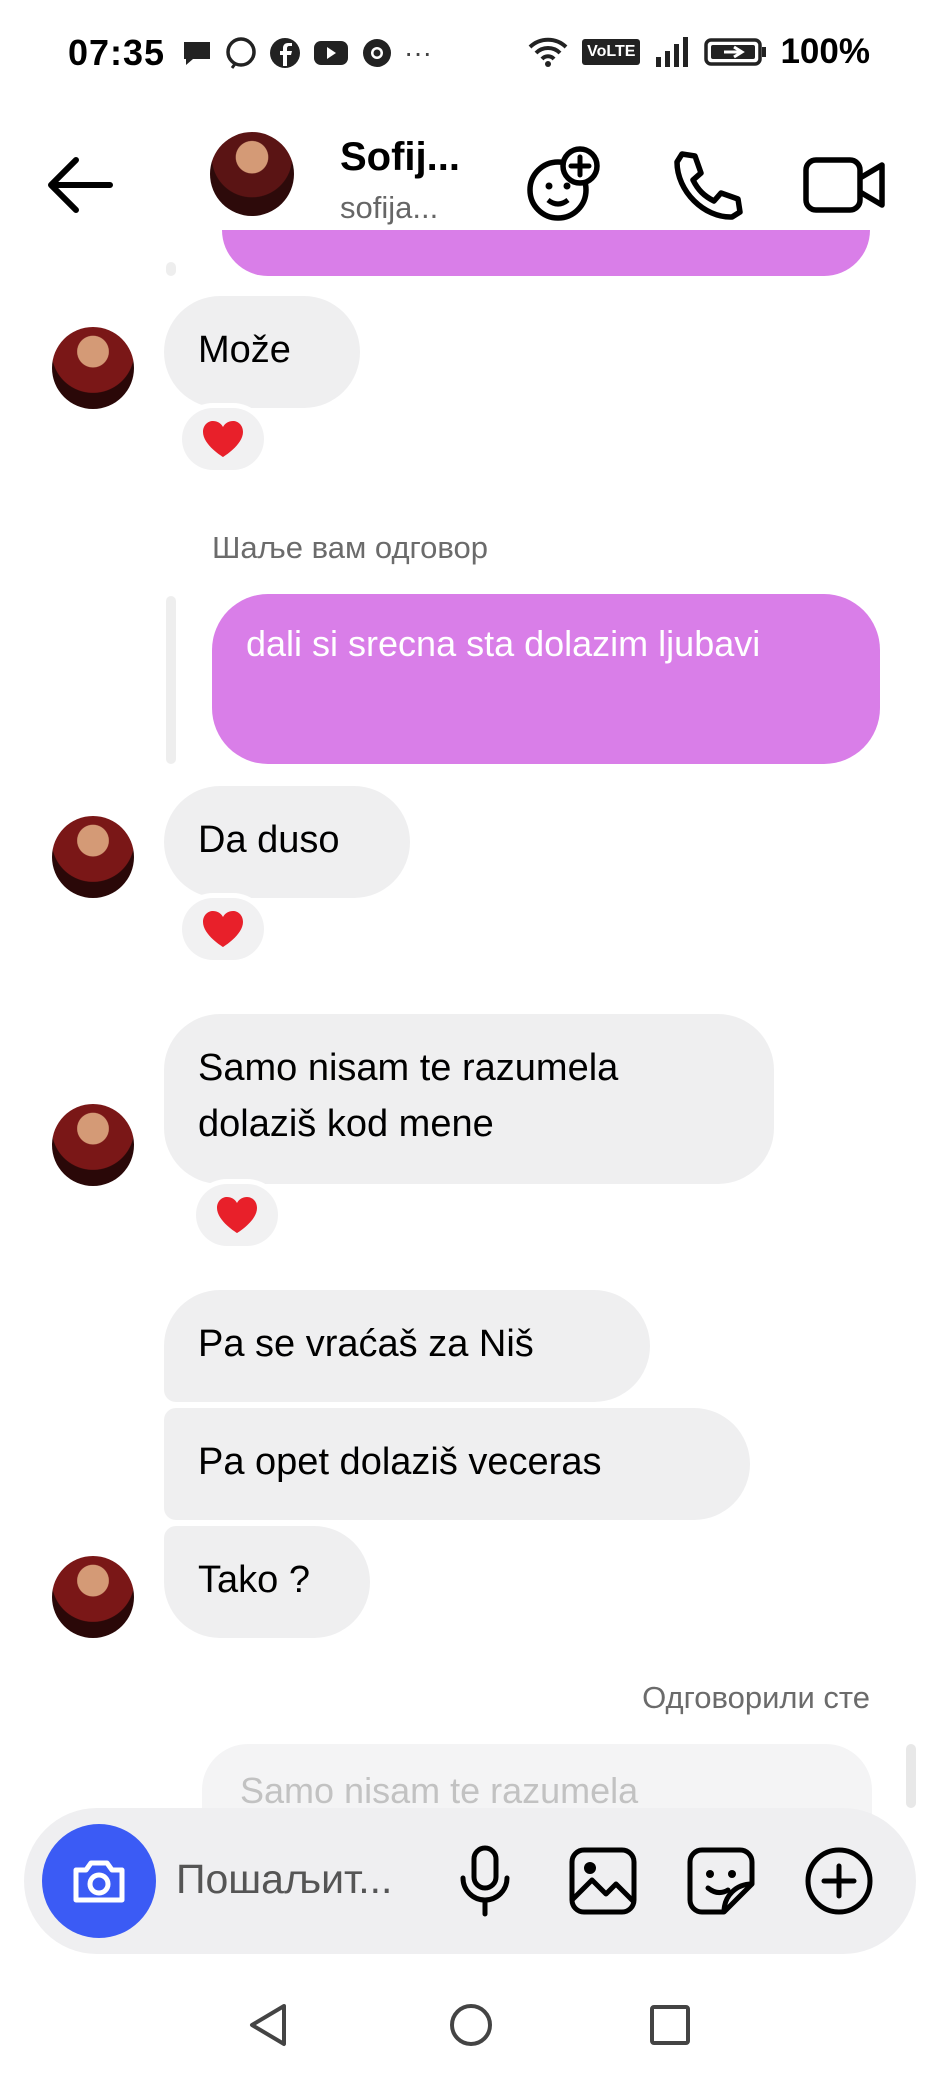 The width and height of the screenshot is (940, 2080). What do you see at coordinates (670, 2025) in the screenshot?
I see `nav-recents-icon` at bounding box center [670, 2025].